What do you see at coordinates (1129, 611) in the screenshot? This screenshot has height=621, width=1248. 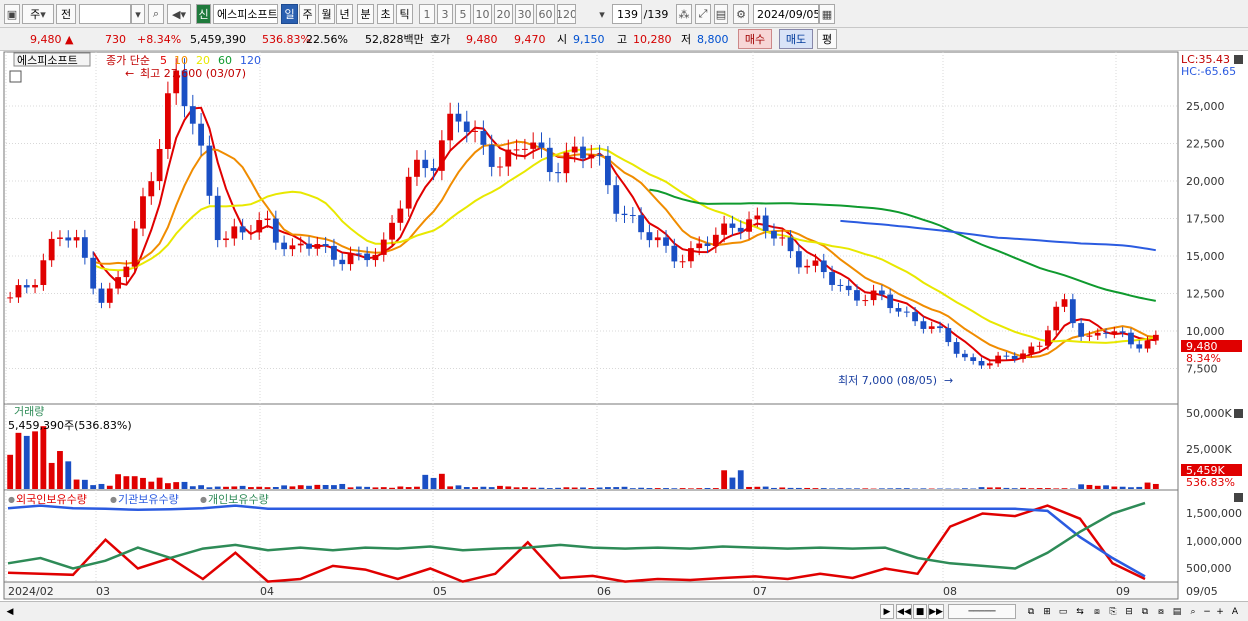 I see `tile-icon: ⊟` at bounding box center [1129, 611].